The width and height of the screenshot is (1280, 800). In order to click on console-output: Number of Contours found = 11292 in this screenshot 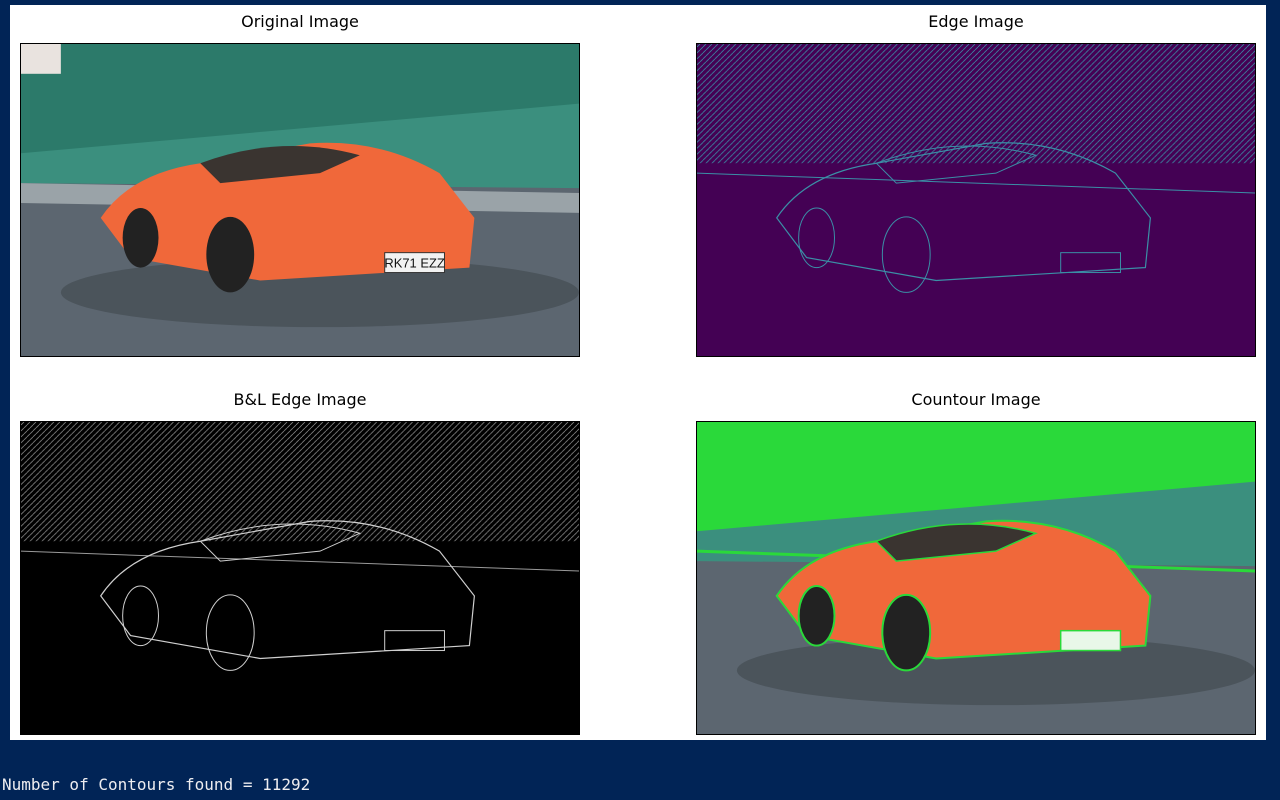, I will do `click(156, 784)`.